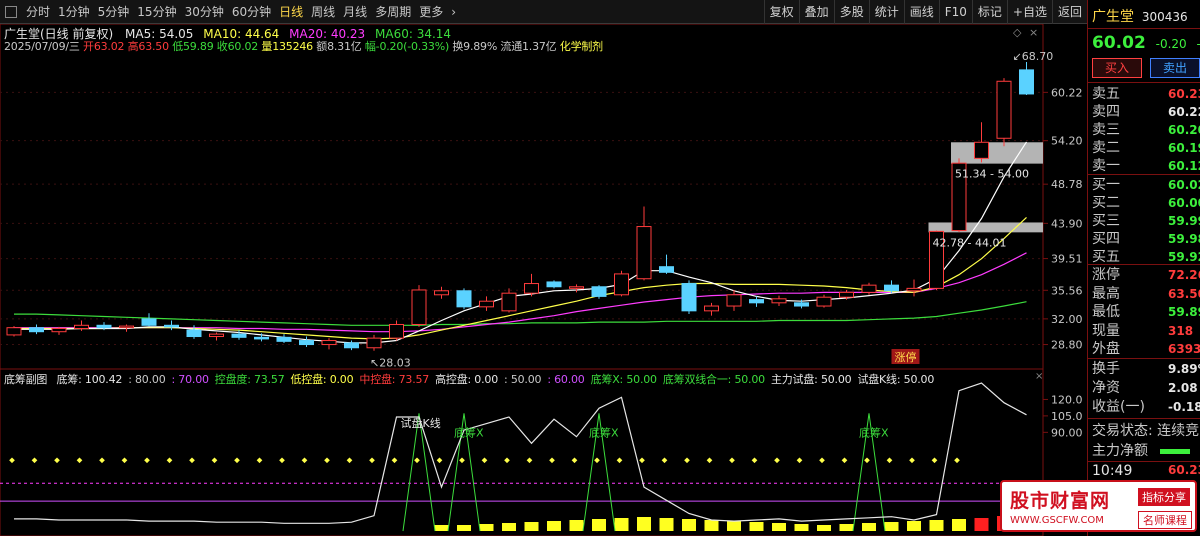 The height and width of the screenshot is (536, 1200). What do you see at coordinates (781, 12) in the screenshot?
I see `toolbar-button: 复权` at bounding box center [781, 12].